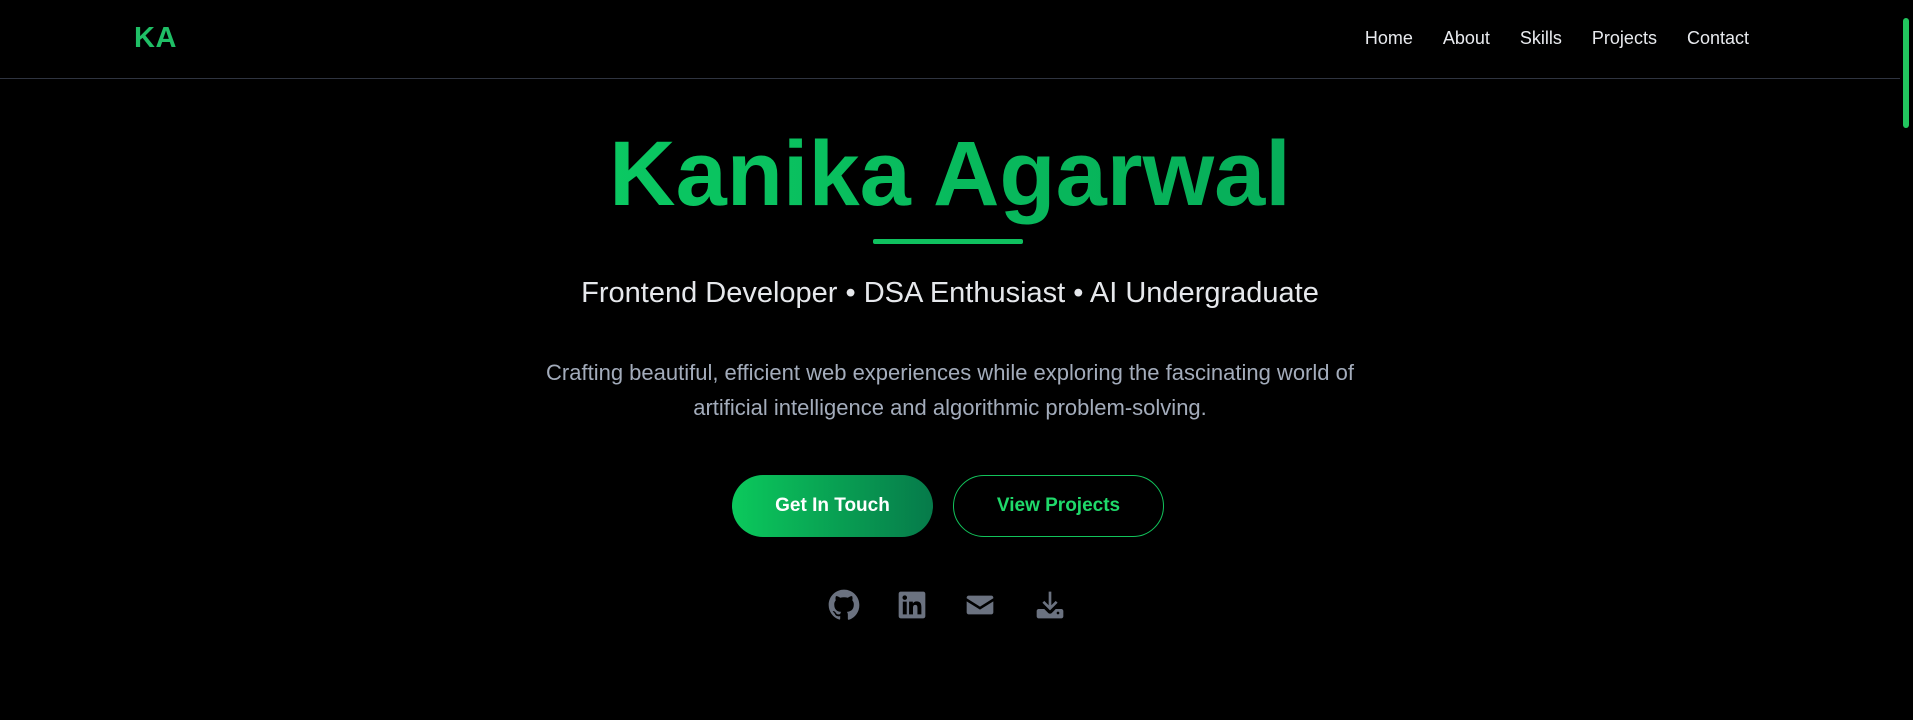 This screenshot has width=1913, height=720. Describe the element at coordinates (912, 605) in the screenshot. I see `linkedin-icon` at that location.